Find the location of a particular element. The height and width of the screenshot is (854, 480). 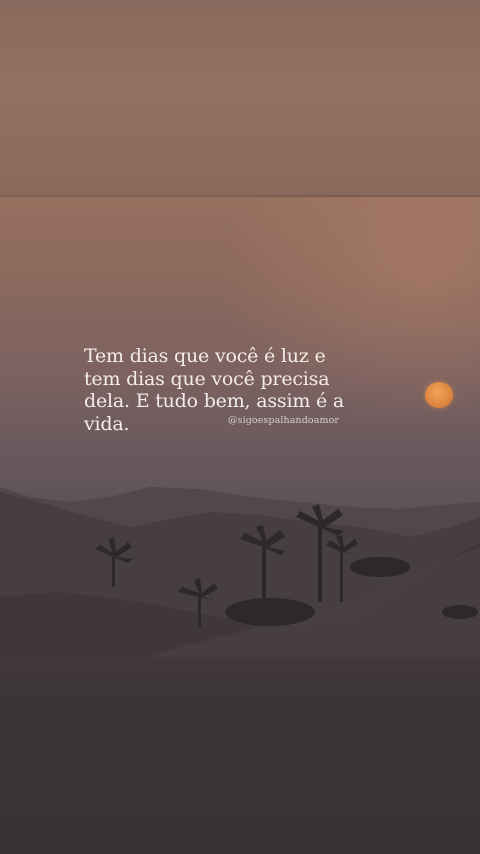

author-handle: @sigoespalhandoamor is located at coordinates (284, 420).